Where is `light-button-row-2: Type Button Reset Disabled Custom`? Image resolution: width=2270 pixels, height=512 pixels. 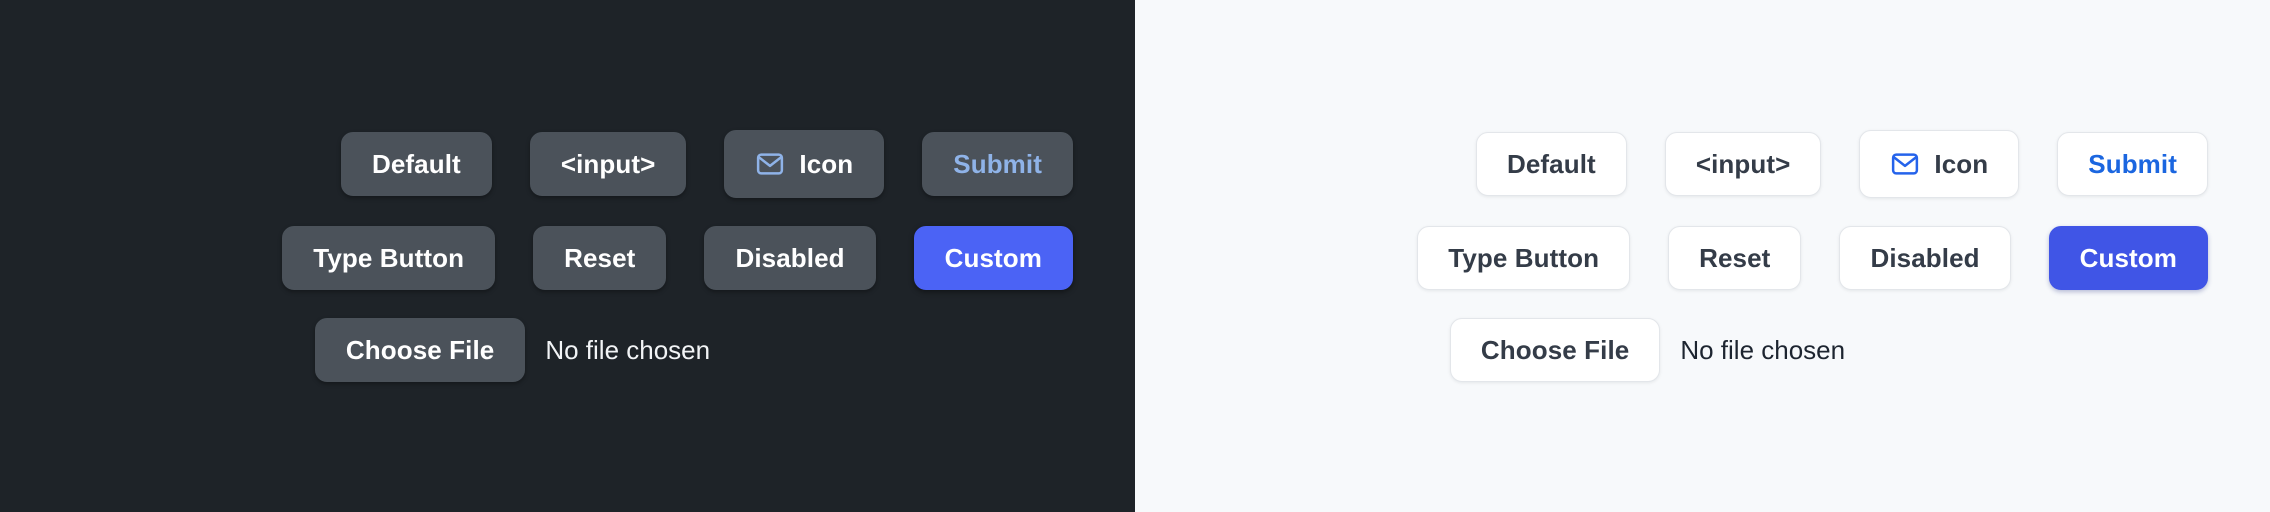
light-button-row-2: Type Button Reset Disabled Custom is located at coordinates (1671, 258).